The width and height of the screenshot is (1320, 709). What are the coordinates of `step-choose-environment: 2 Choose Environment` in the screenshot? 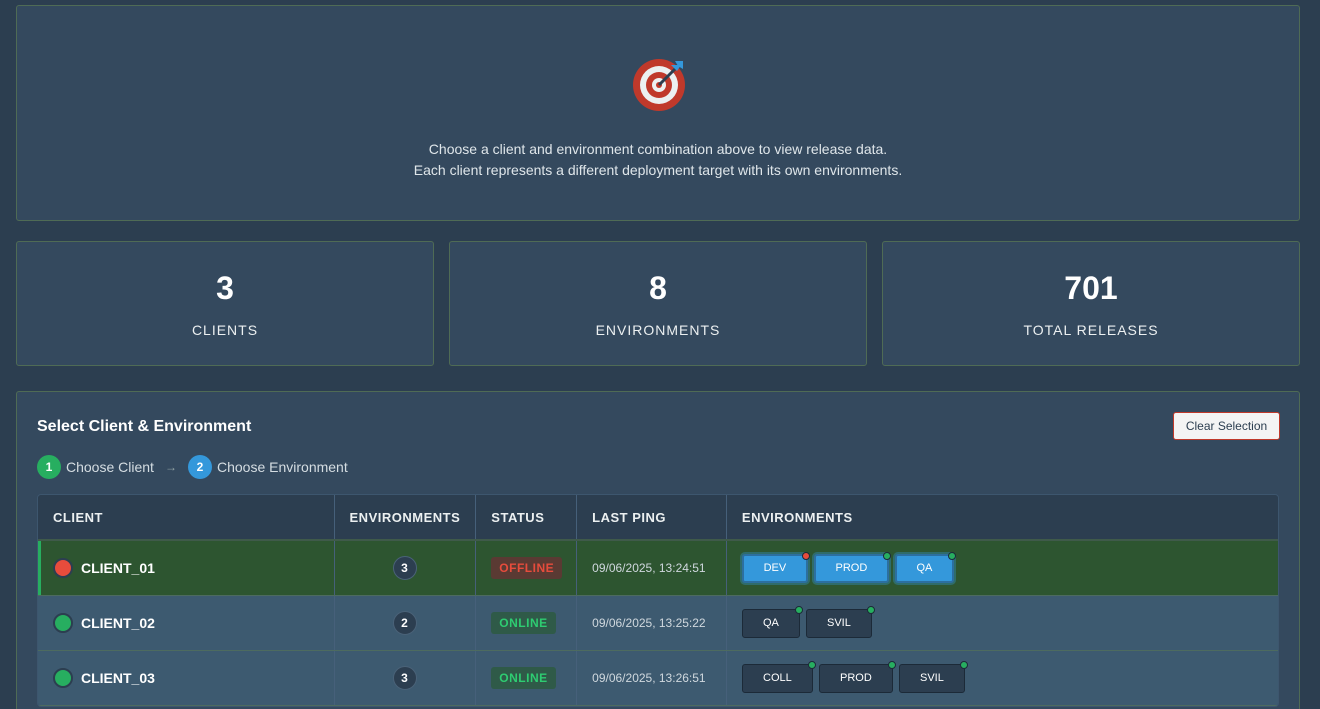 It's located at (268, 467).